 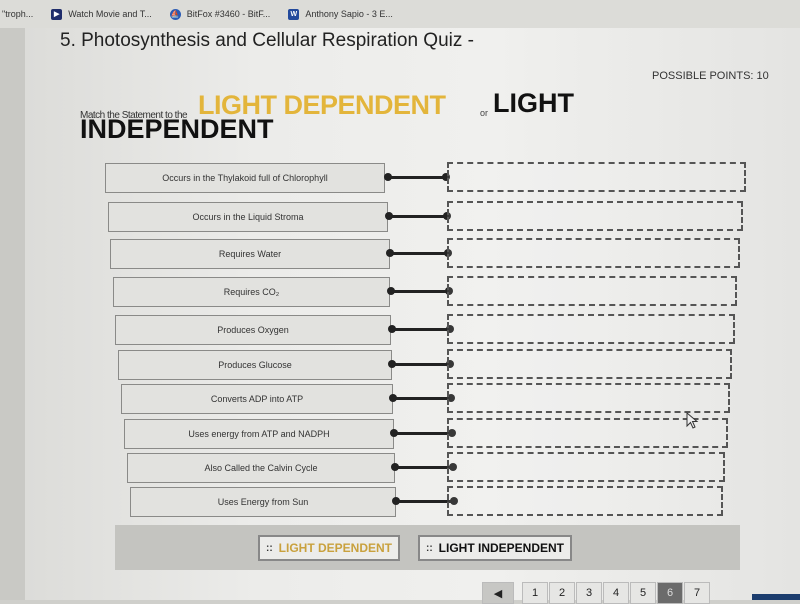 I want to click on page-button: 1, so click(x=535, y=593).